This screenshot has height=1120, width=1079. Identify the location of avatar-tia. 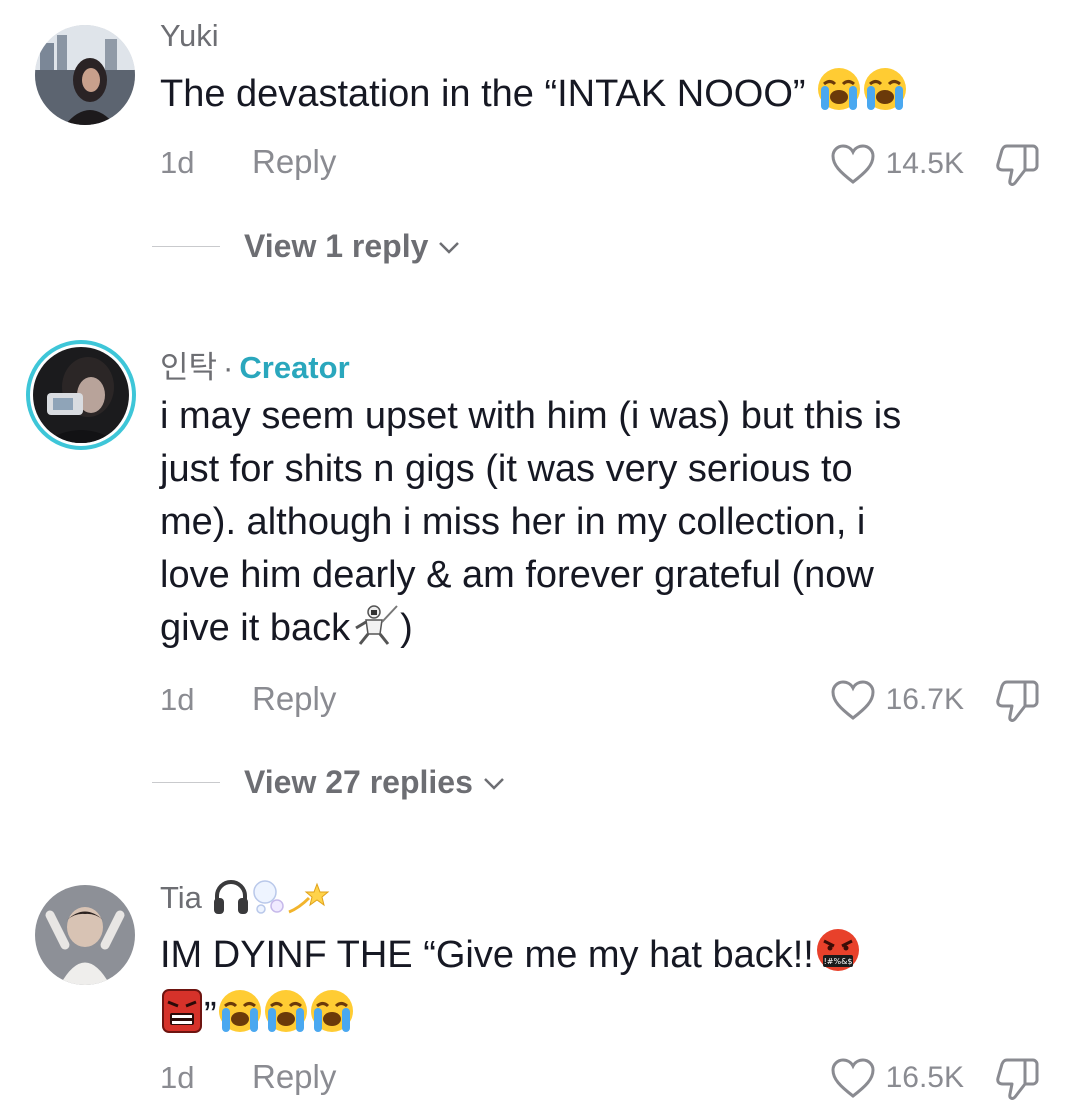
(85, 935).